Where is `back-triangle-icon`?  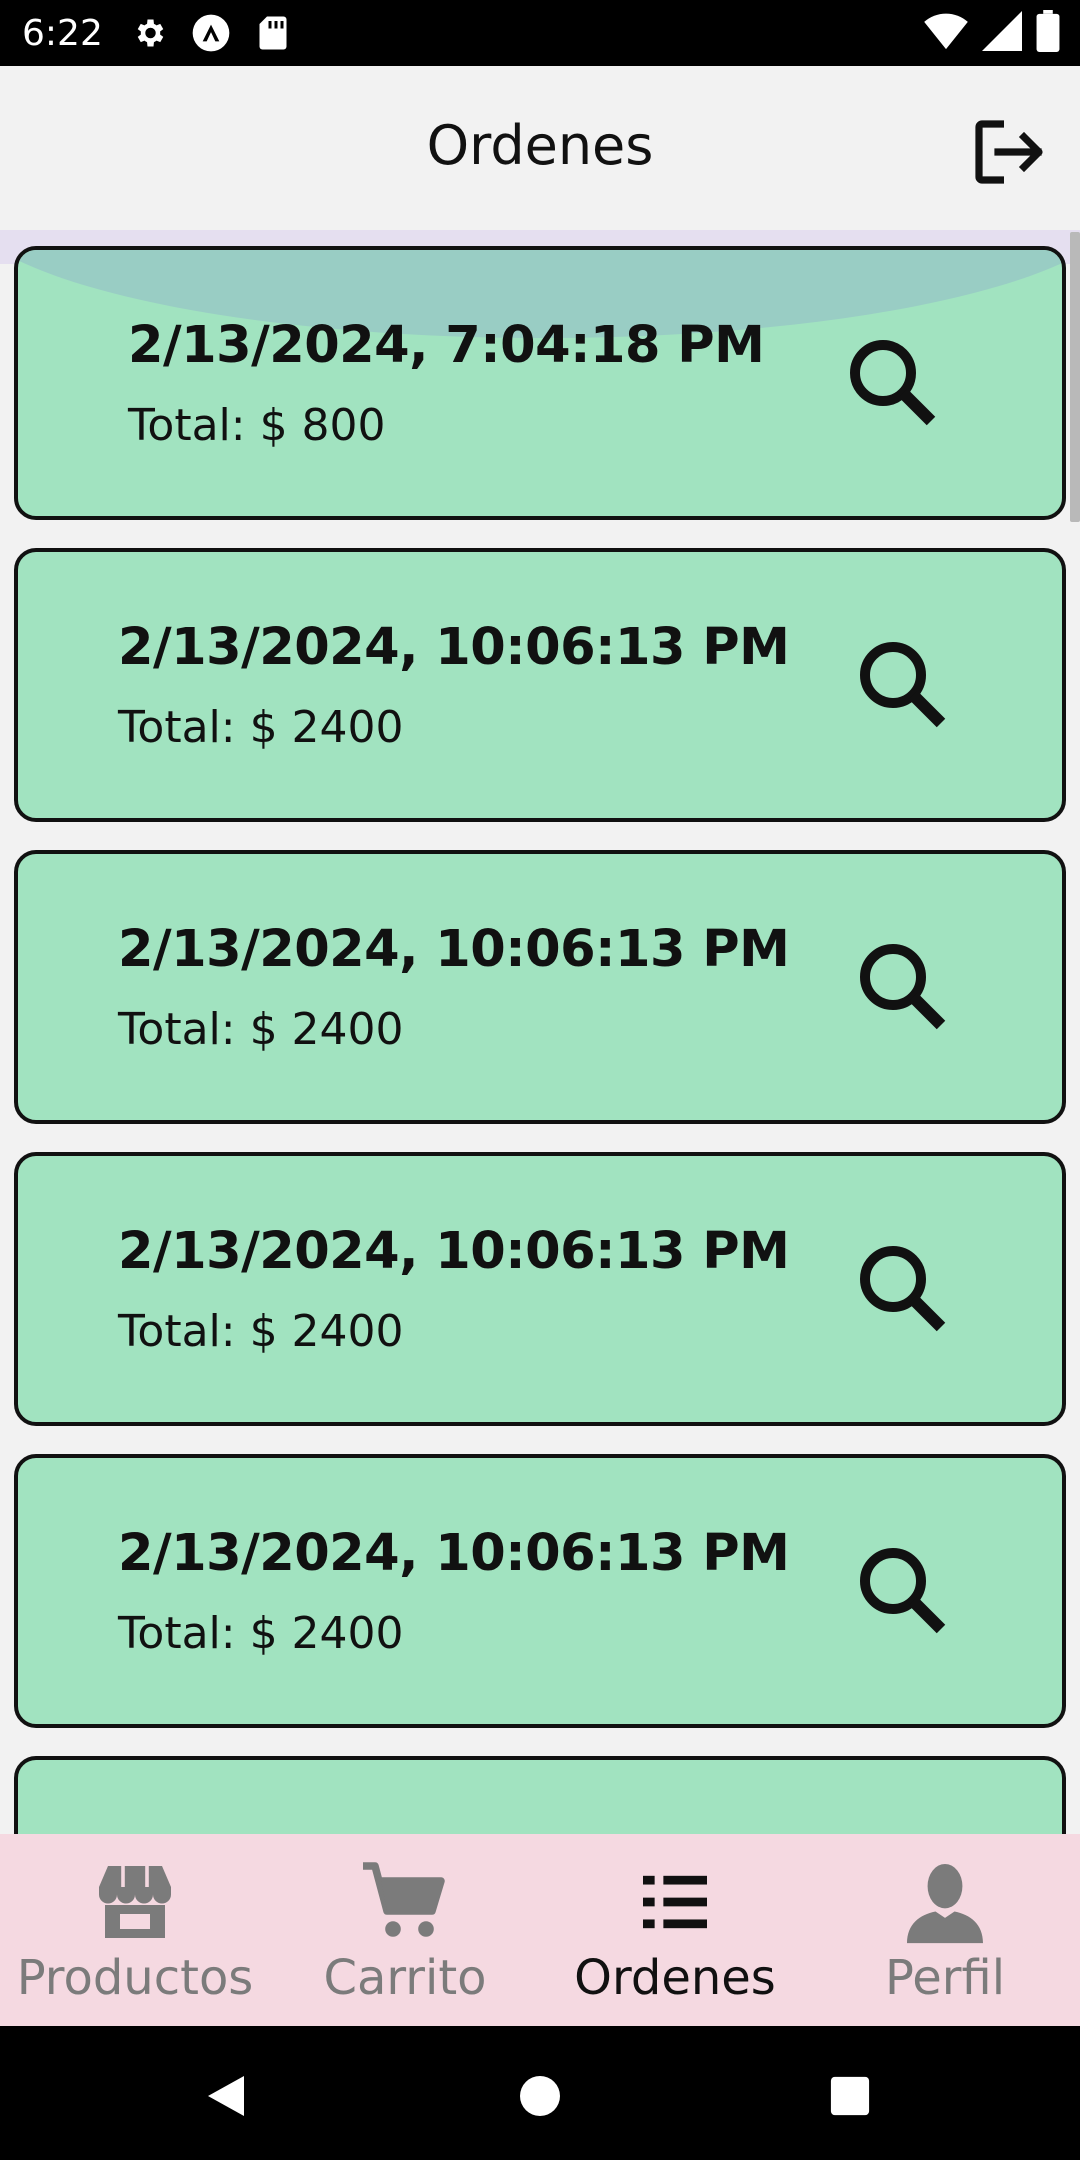 back-triangle-icon is located at coordinates (226, 2096).